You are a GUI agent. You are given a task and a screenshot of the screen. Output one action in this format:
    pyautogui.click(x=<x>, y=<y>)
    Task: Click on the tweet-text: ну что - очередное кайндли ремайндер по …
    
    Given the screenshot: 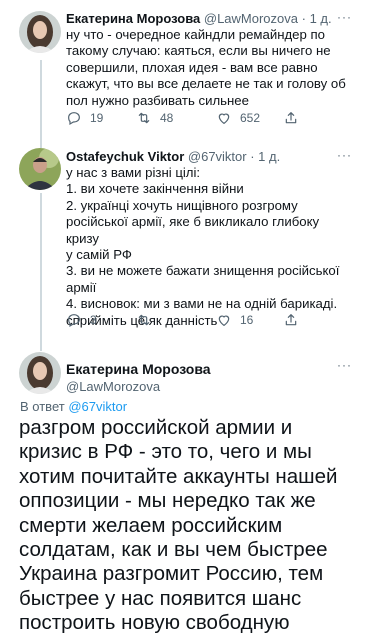 What is the action you would take?
    pyautogui.click(x=206, y=67)
    